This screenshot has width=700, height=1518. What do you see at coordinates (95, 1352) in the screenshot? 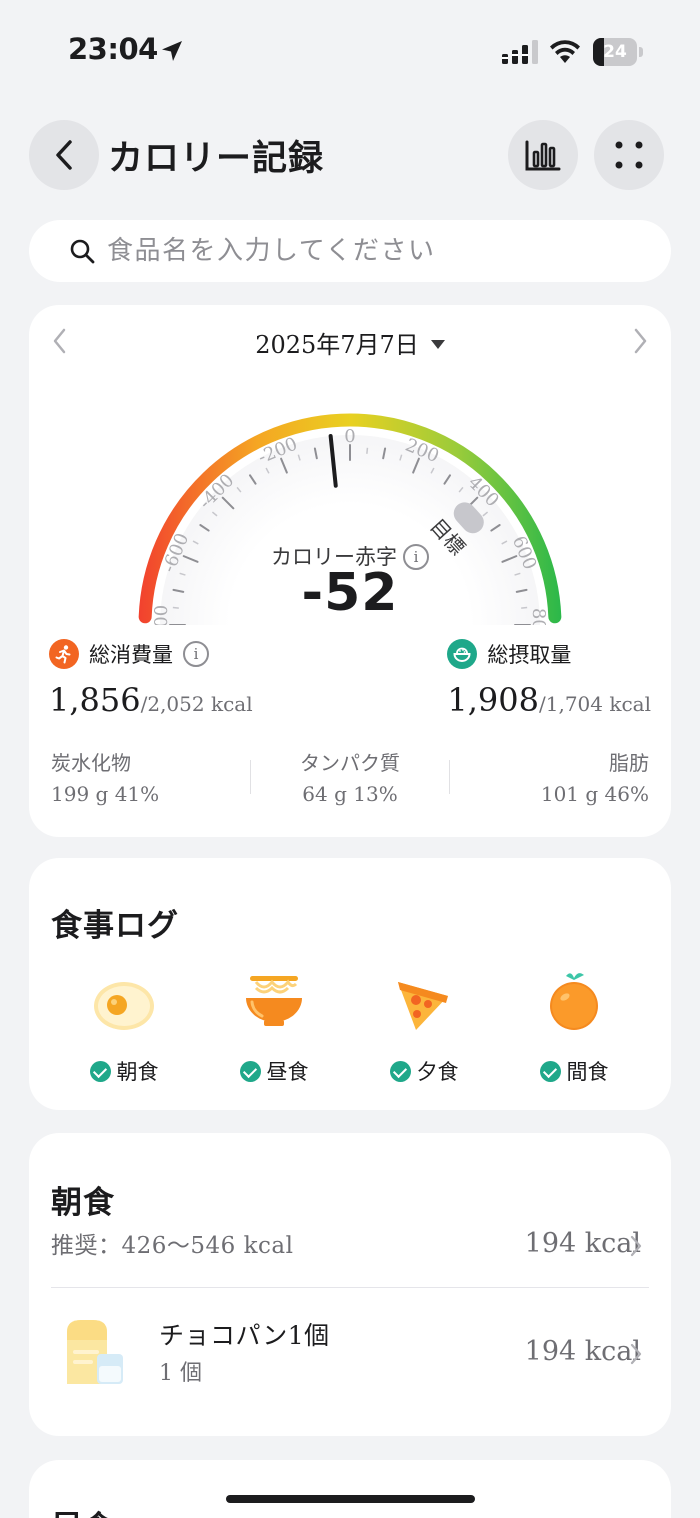
I see `bread-icon` at bounding box center [95, 1352].